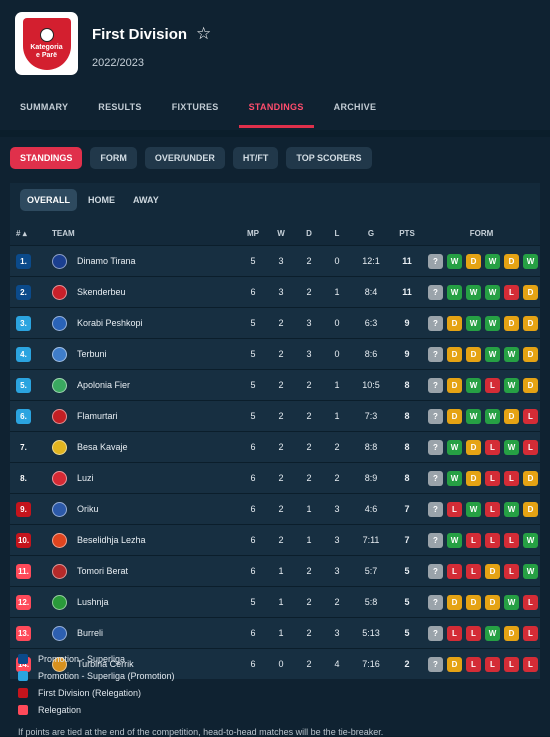 The width and height of the screenshot is (550, 737). I want to click on pill-ht-ft: HT/FT, so click(255, 158).